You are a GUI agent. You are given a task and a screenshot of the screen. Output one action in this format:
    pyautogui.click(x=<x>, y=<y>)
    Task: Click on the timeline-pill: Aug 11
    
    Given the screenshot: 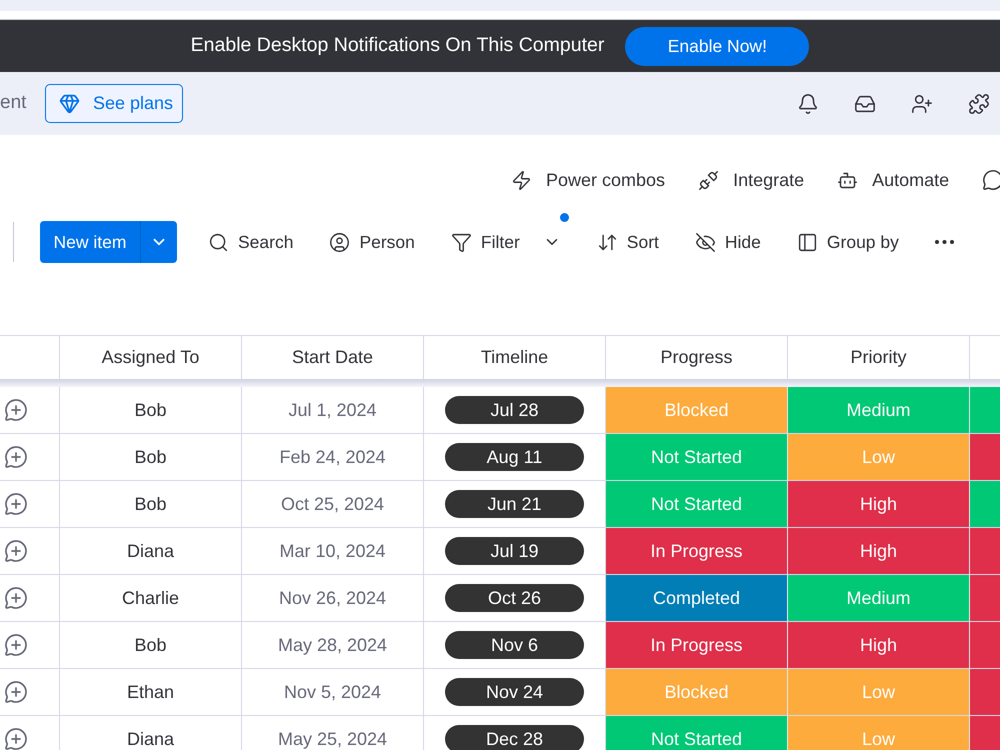 What is the action you would take?
    pyautogui.click(x=514, y=457)
    